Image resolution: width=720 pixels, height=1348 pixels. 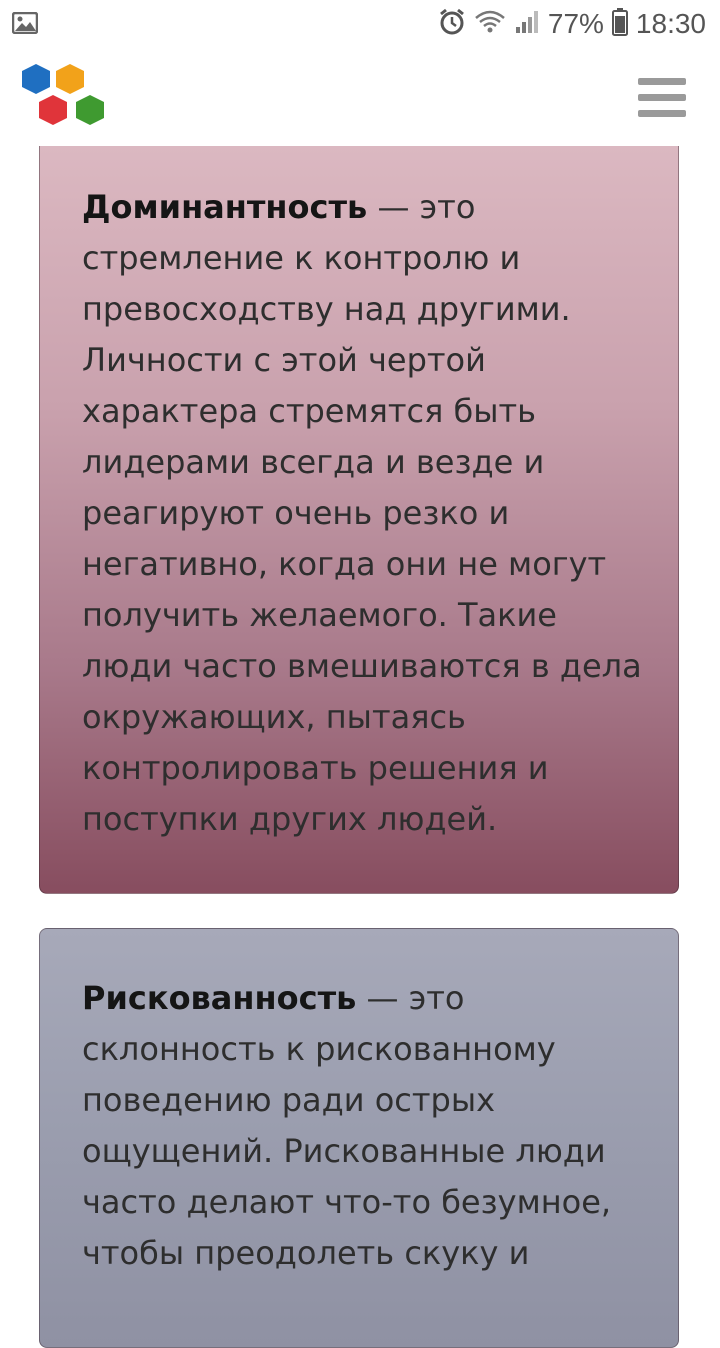 I want to click on gallery-notification-icon, so click(x=25, y=25).